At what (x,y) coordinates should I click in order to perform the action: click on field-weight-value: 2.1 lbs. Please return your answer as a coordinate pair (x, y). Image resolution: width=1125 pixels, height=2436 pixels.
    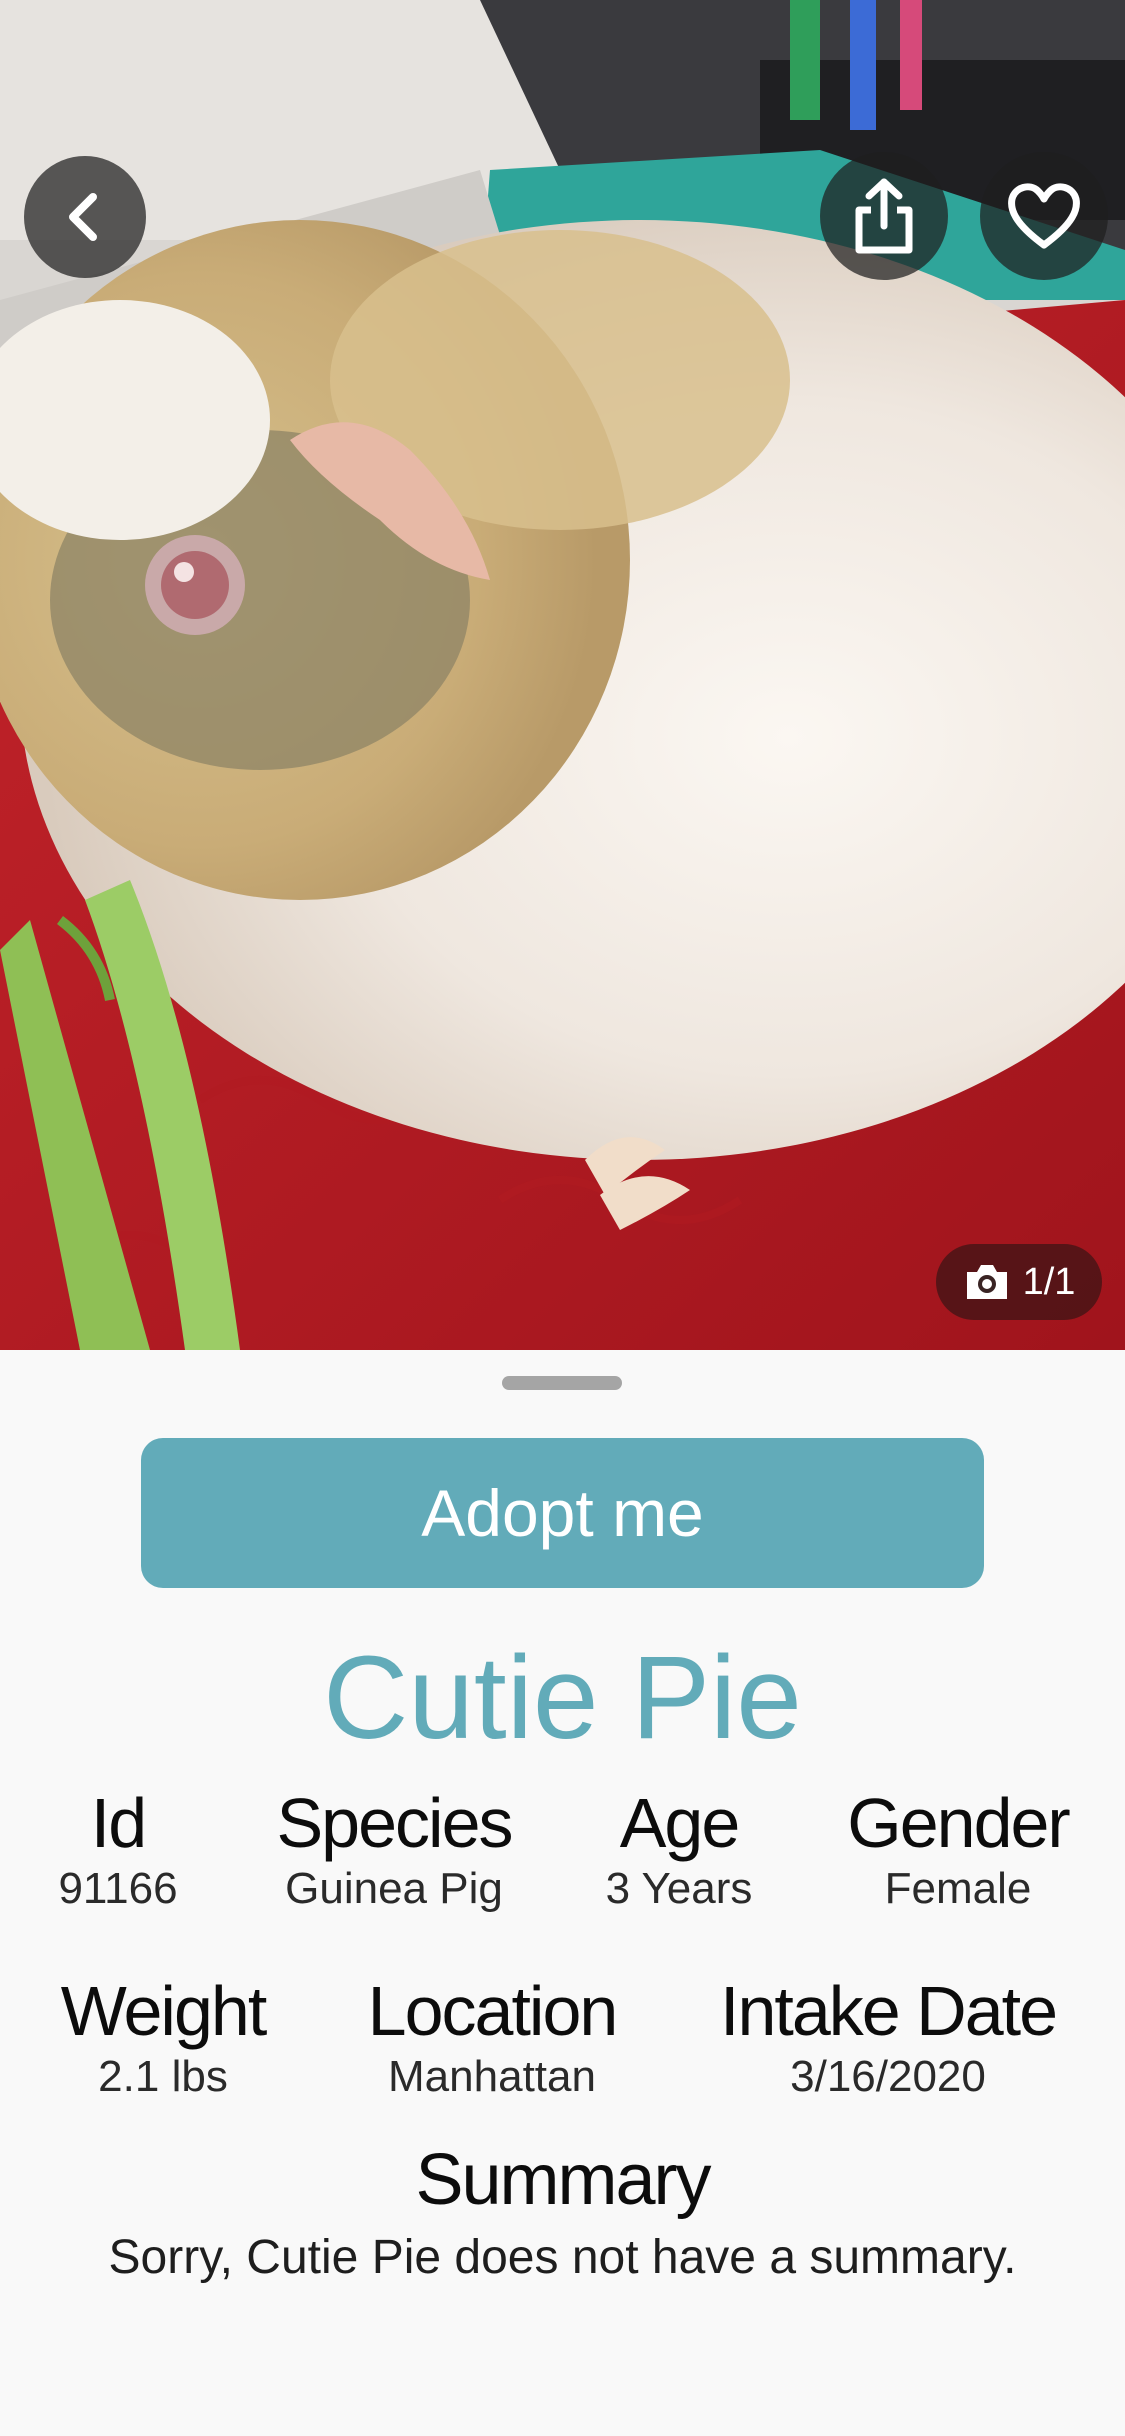
    Looking at the image, I should click on (163, 2076).